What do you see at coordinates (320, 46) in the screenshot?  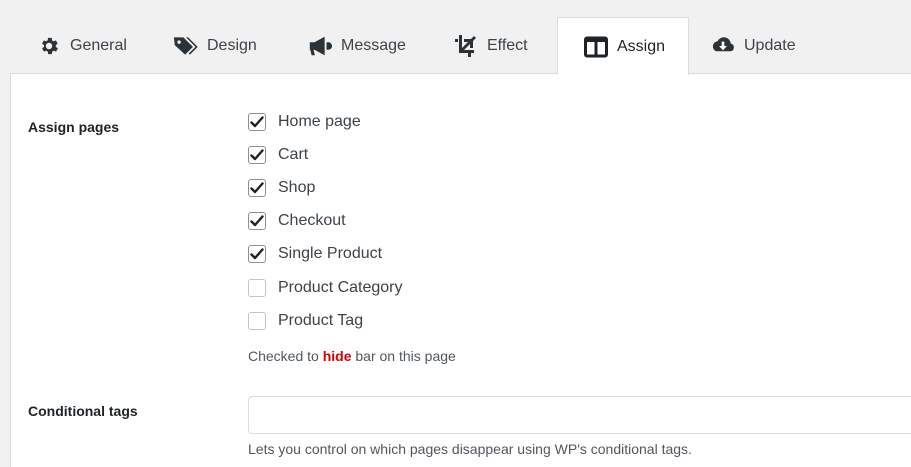 I see `megaphone-icon` at bounding box center [320, 46].